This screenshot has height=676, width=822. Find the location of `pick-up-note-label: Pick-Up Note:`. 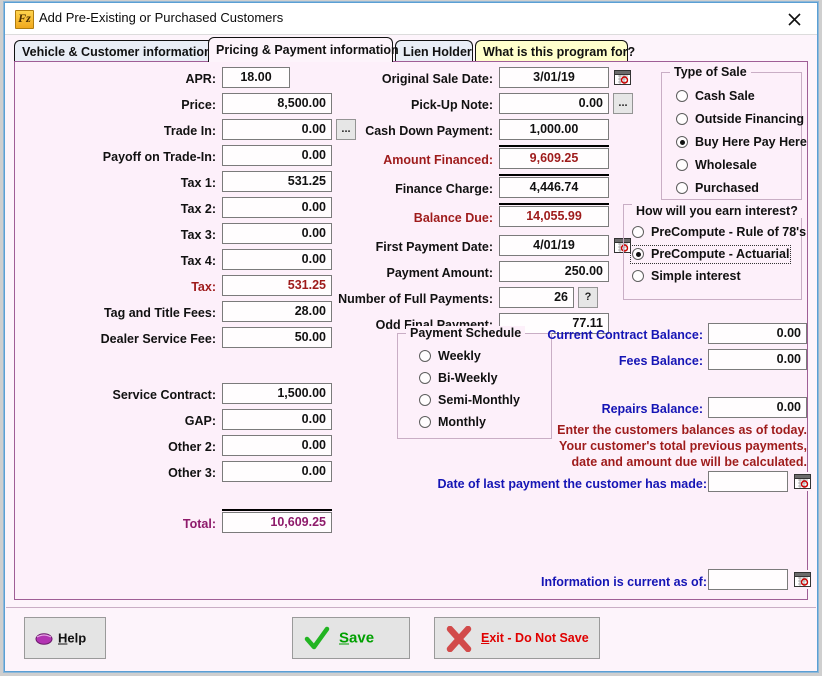

pick-up-note-label: Pick-Up Note: is located at coordinates (452, 105).